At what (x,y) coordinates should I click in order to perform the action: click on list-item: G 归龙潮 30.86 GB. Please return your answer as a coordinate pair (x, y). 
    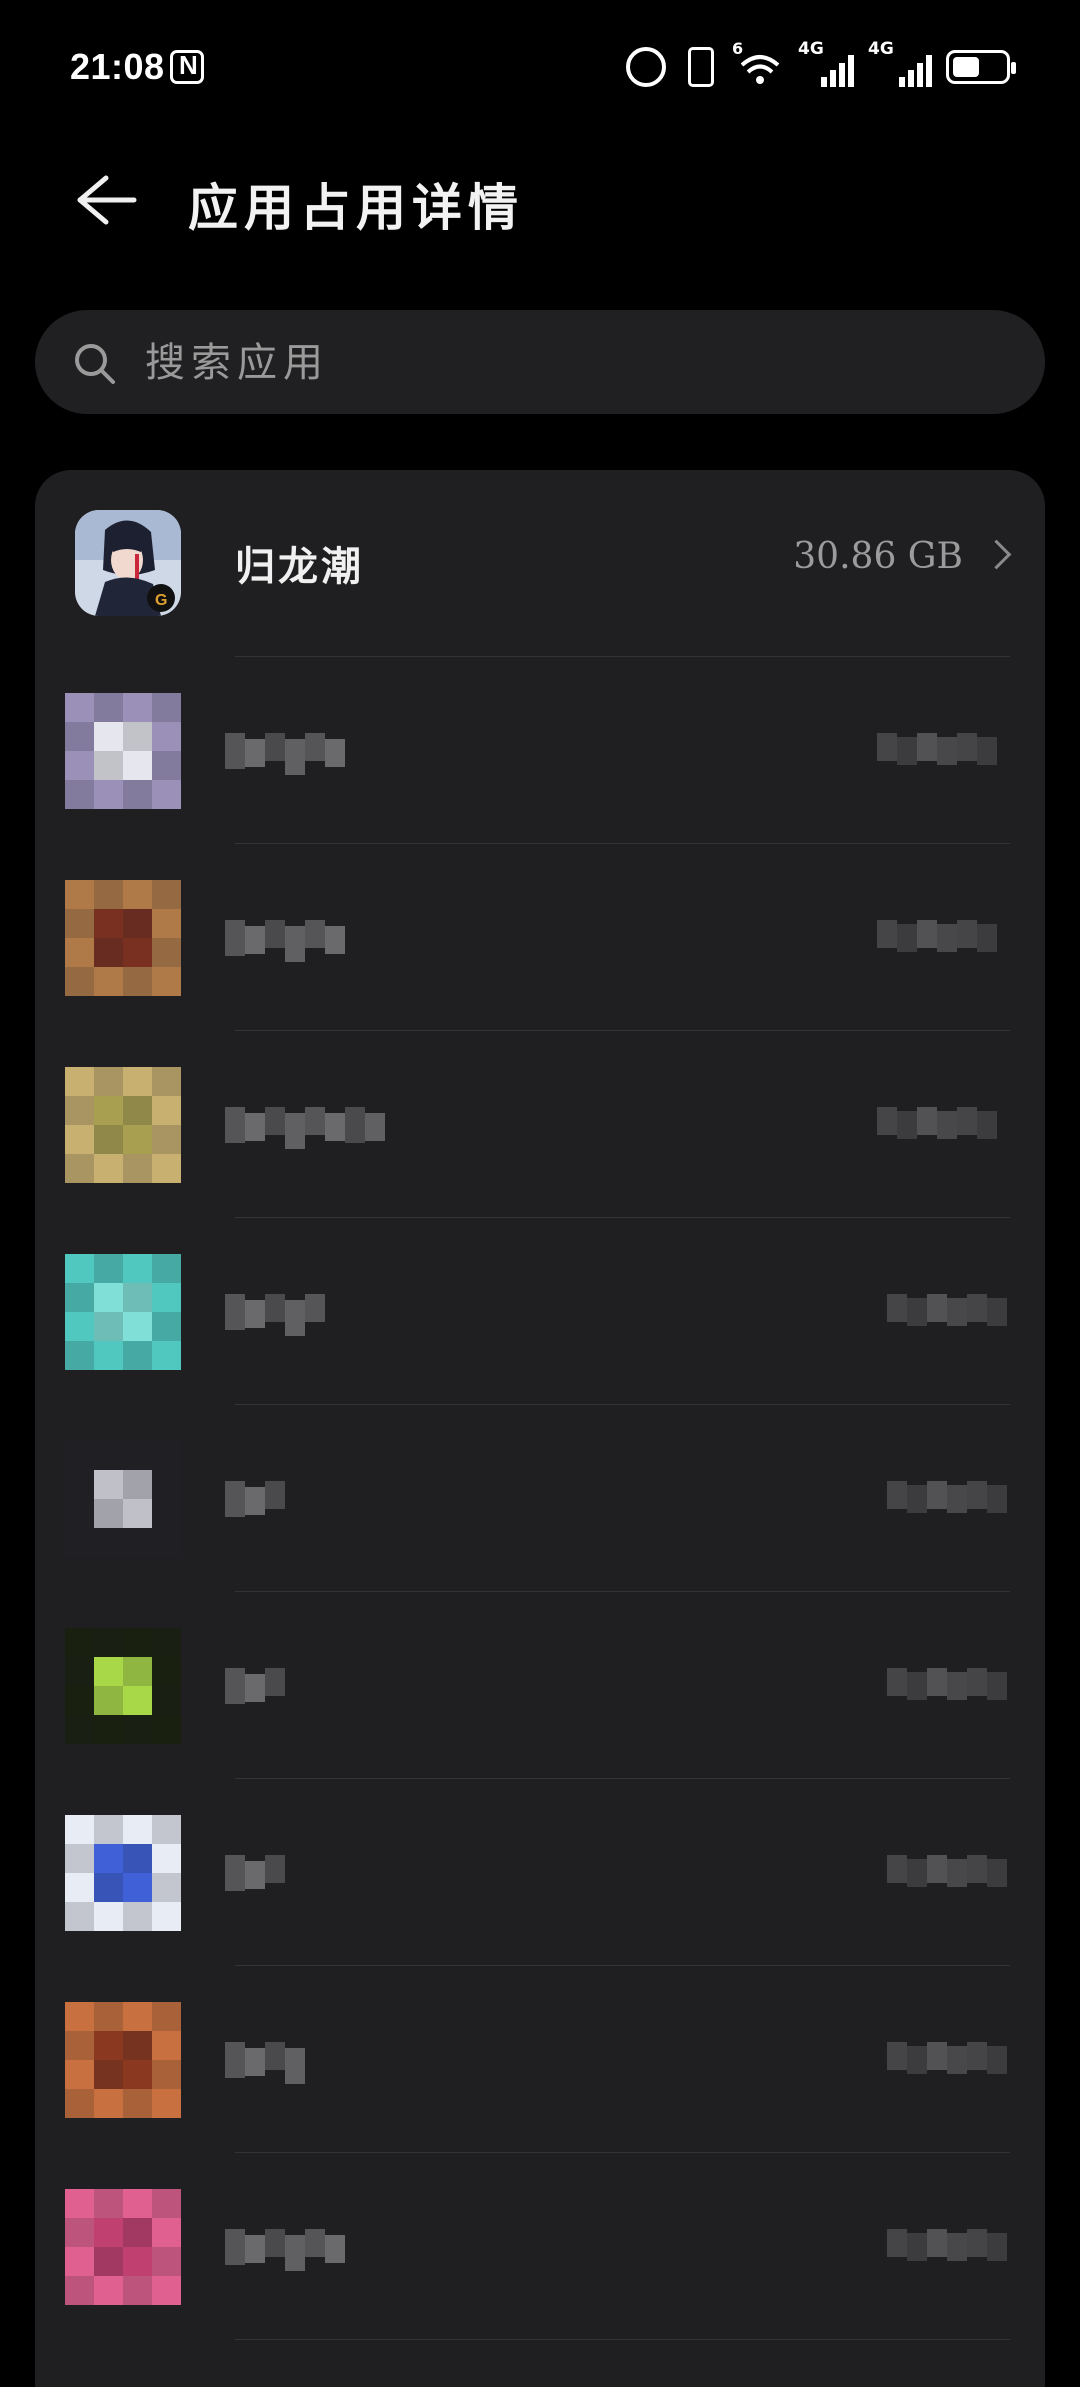
    Looking at the image, I should click on (540, 563).